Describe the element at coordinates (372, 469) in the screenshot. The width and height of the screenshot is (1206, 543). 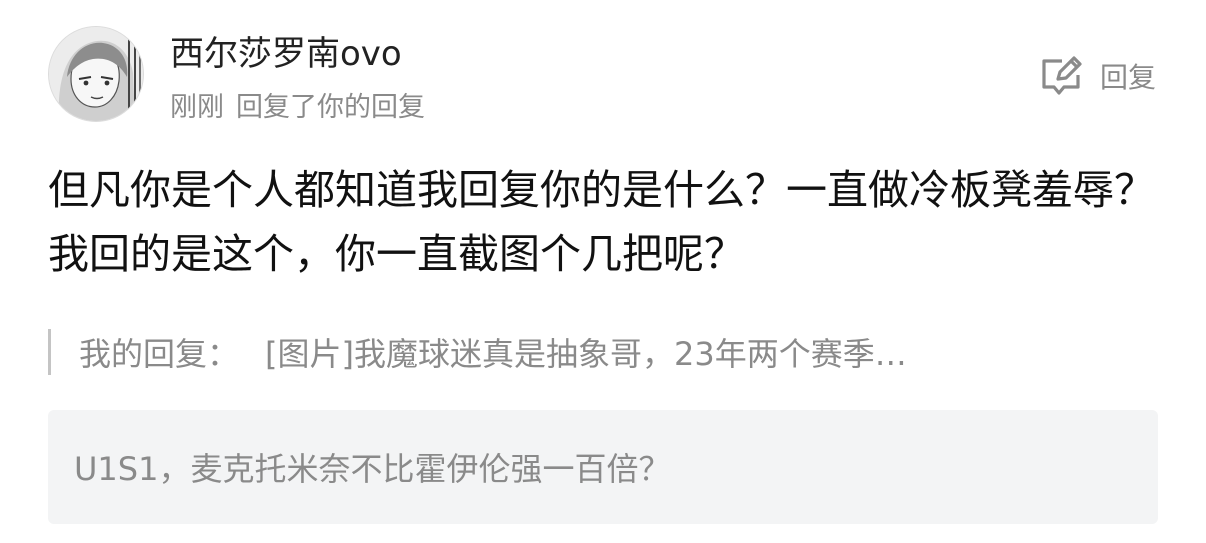
I see `original-post-text: U1S1，麦克托米奈不比霍伊伦强一百倍？` at that location.